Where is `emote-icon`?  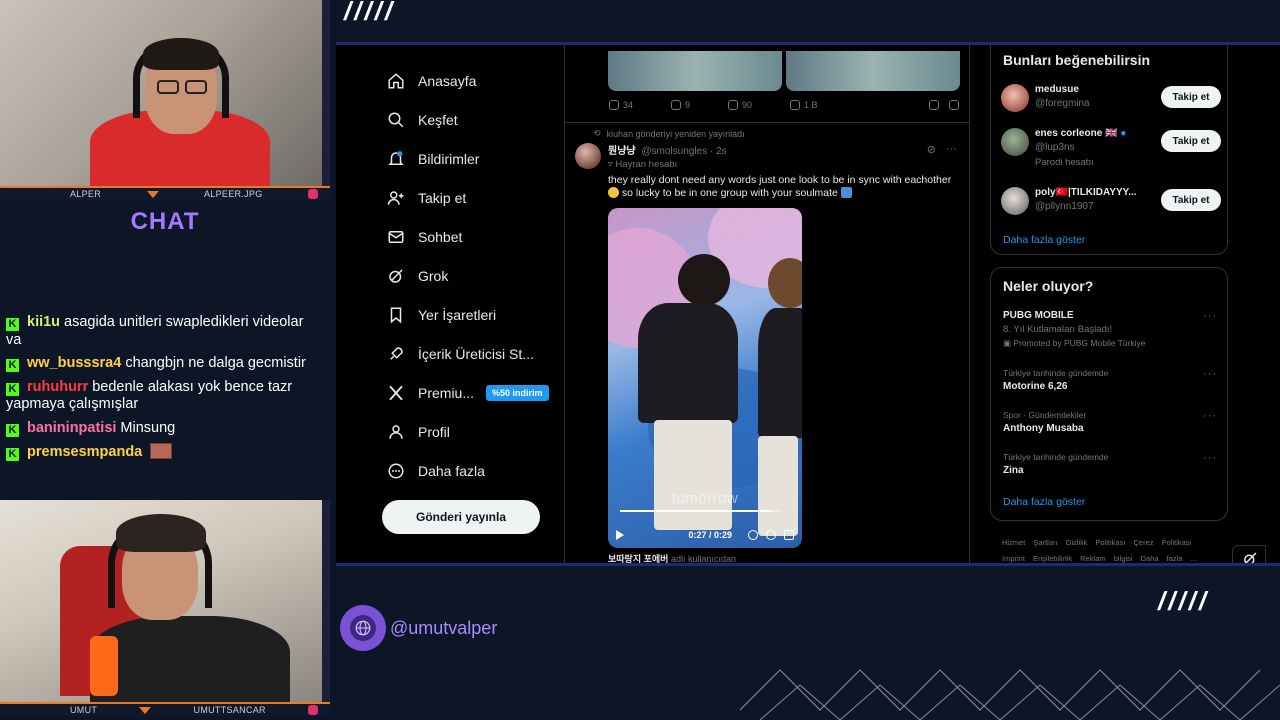
emote-icon is located at coordinates (161, 451).